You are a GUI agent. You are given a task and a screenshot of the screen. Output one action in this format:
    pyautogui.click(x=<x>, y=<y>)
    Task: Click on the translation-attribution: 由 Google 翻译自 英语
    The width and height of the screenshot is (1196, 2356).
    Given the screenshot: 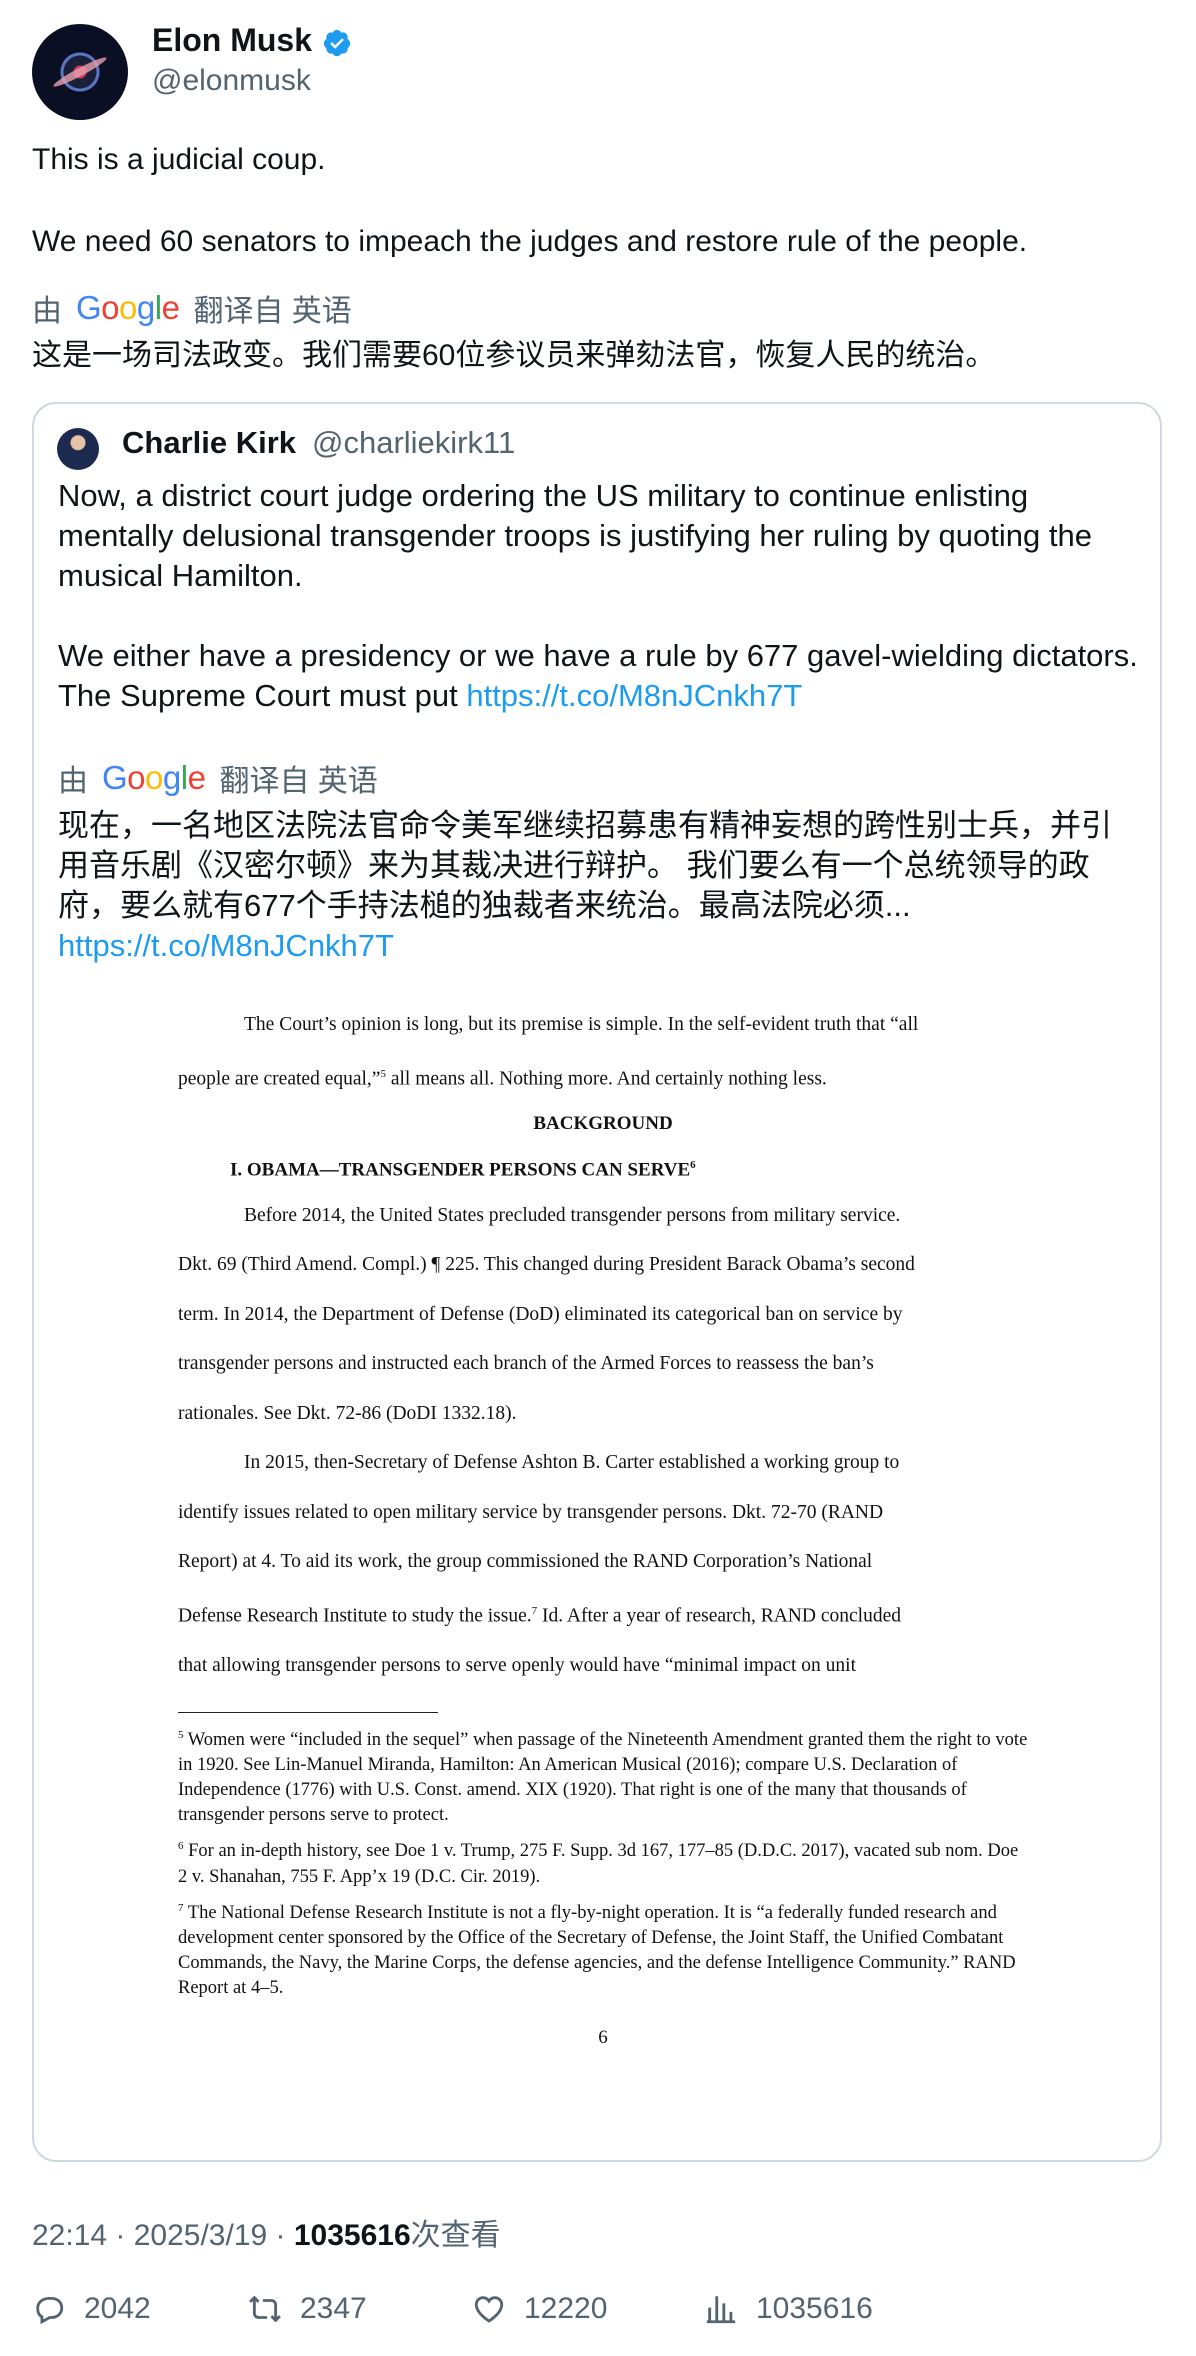 What is the action you would take?
    pyautogui.click(x=192, y=308)
    